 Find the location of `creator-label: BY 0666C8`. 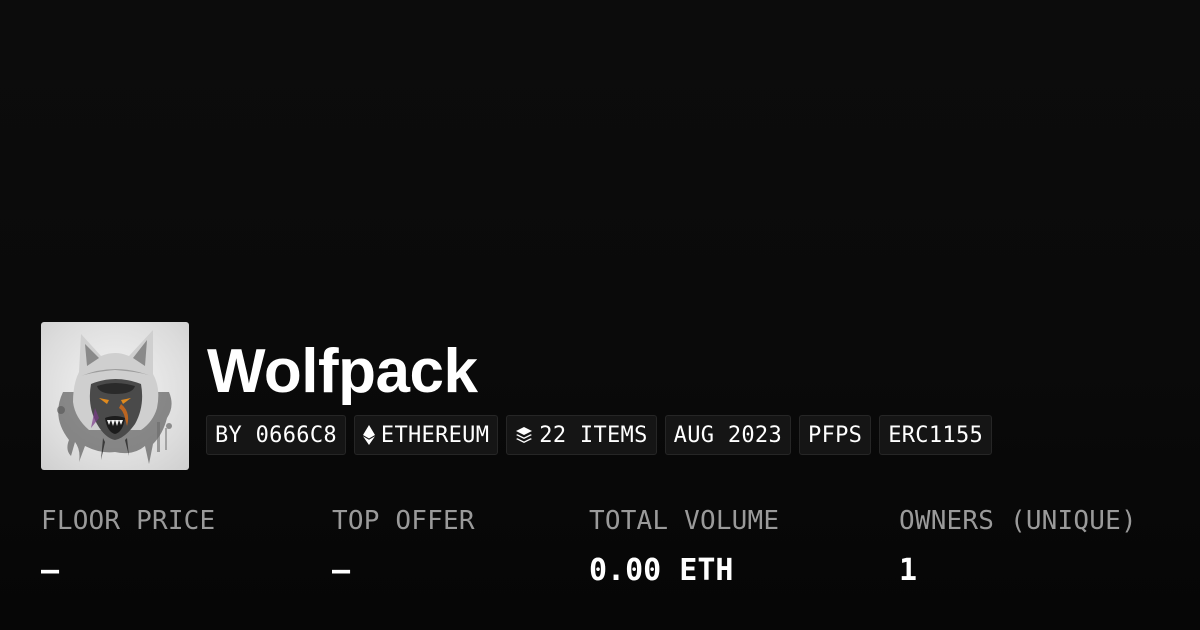

creator-label: BY 0666C8 is located at coordinates (276, 435).